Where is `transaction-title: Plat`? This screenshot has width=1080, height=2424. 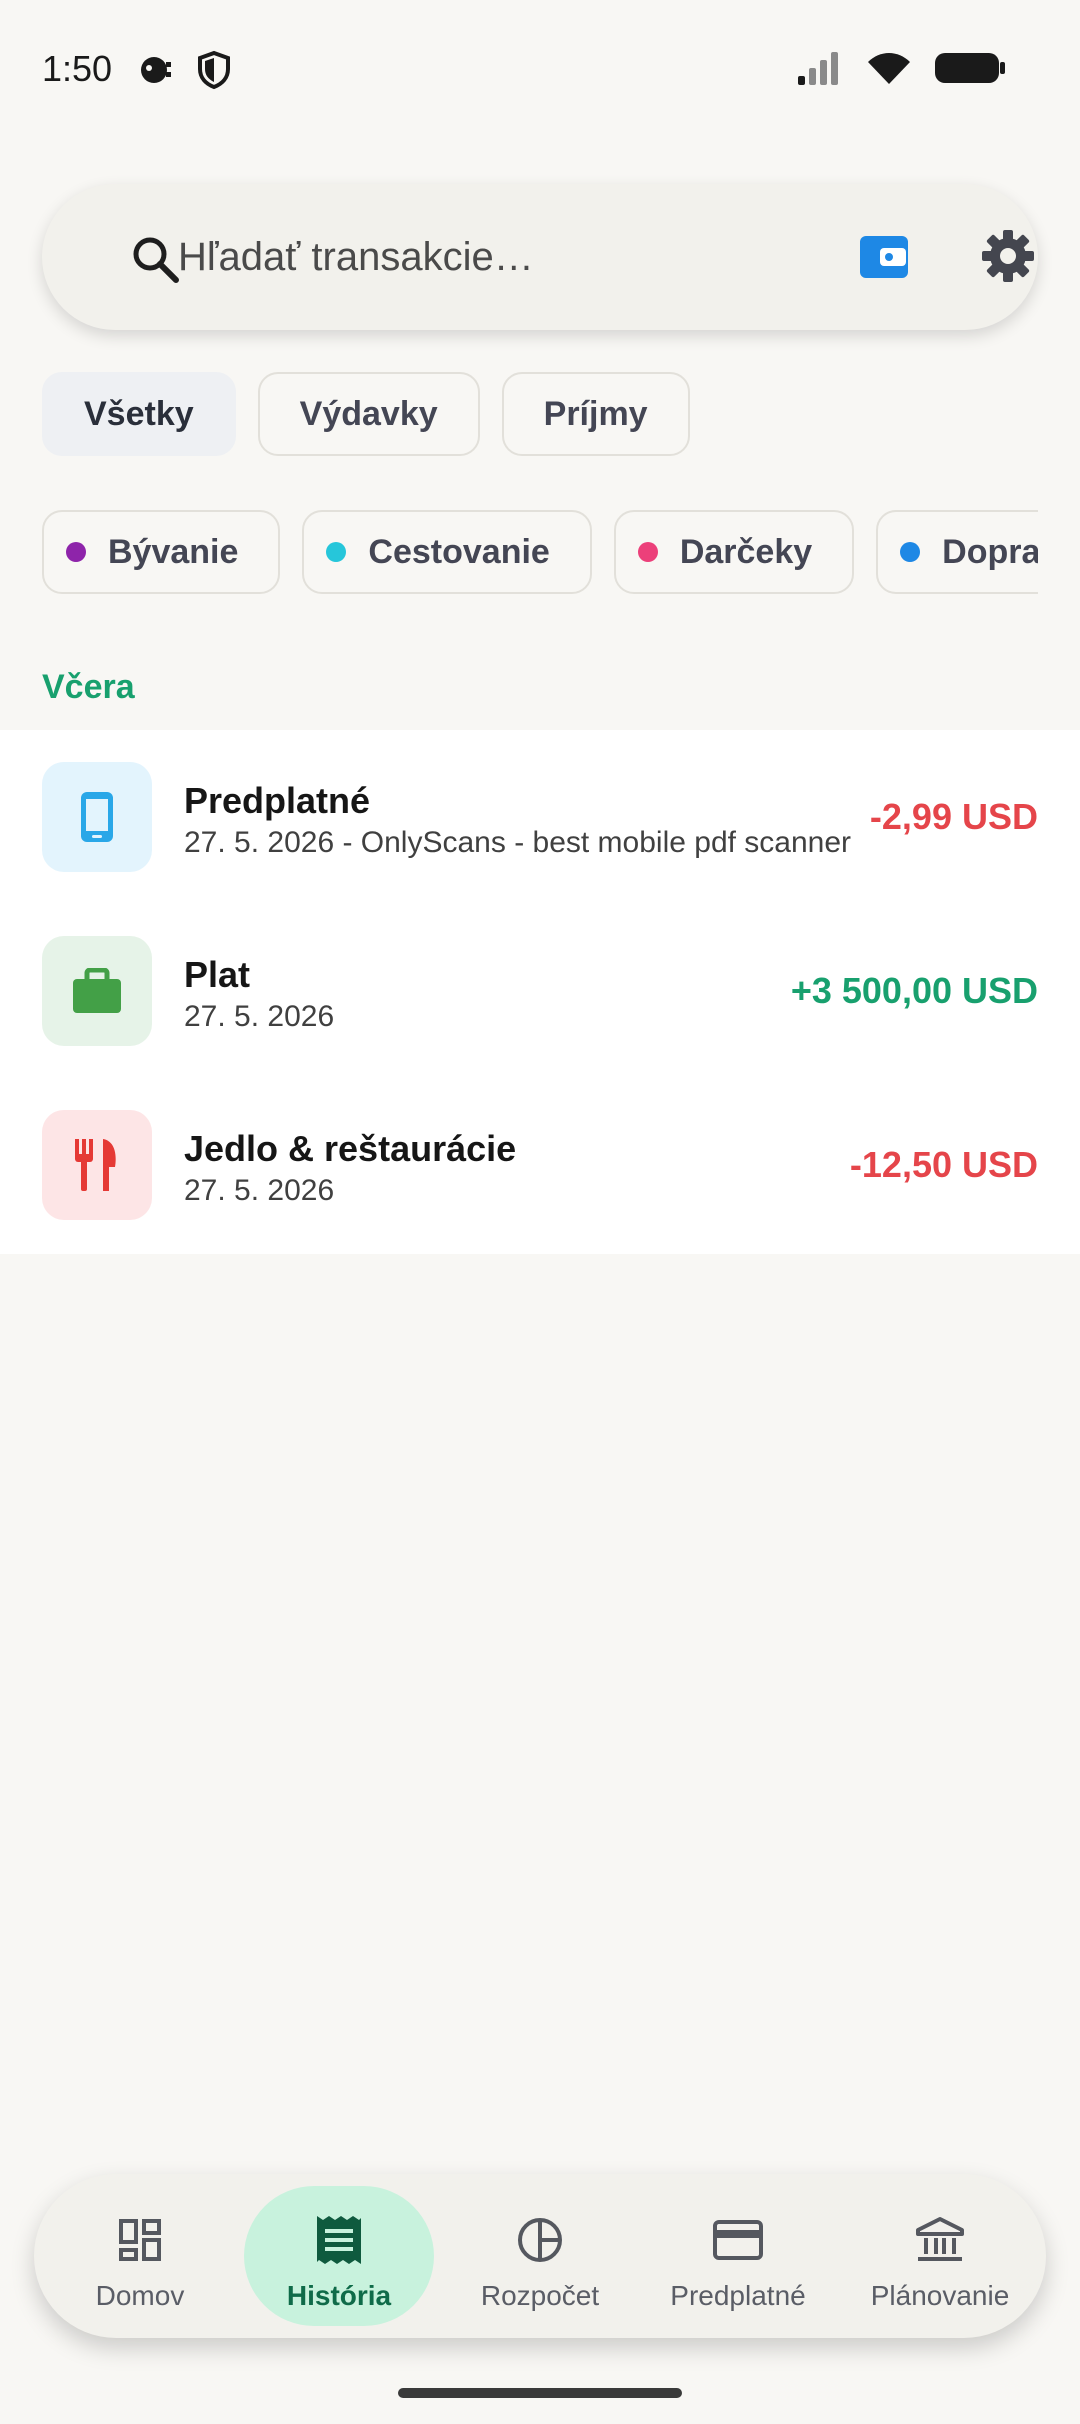
transaction-title: Plat is located at coordinates (217, 974).